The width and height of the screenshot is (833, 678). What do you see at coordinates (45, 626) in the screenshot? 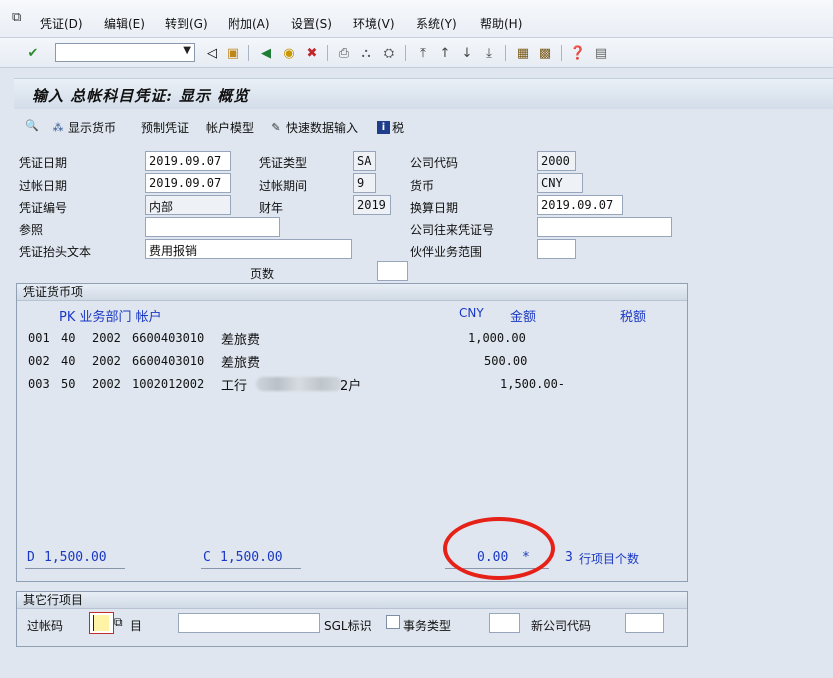
I see `posting-key-label: 过帐码` at bounding box center [45, 626].